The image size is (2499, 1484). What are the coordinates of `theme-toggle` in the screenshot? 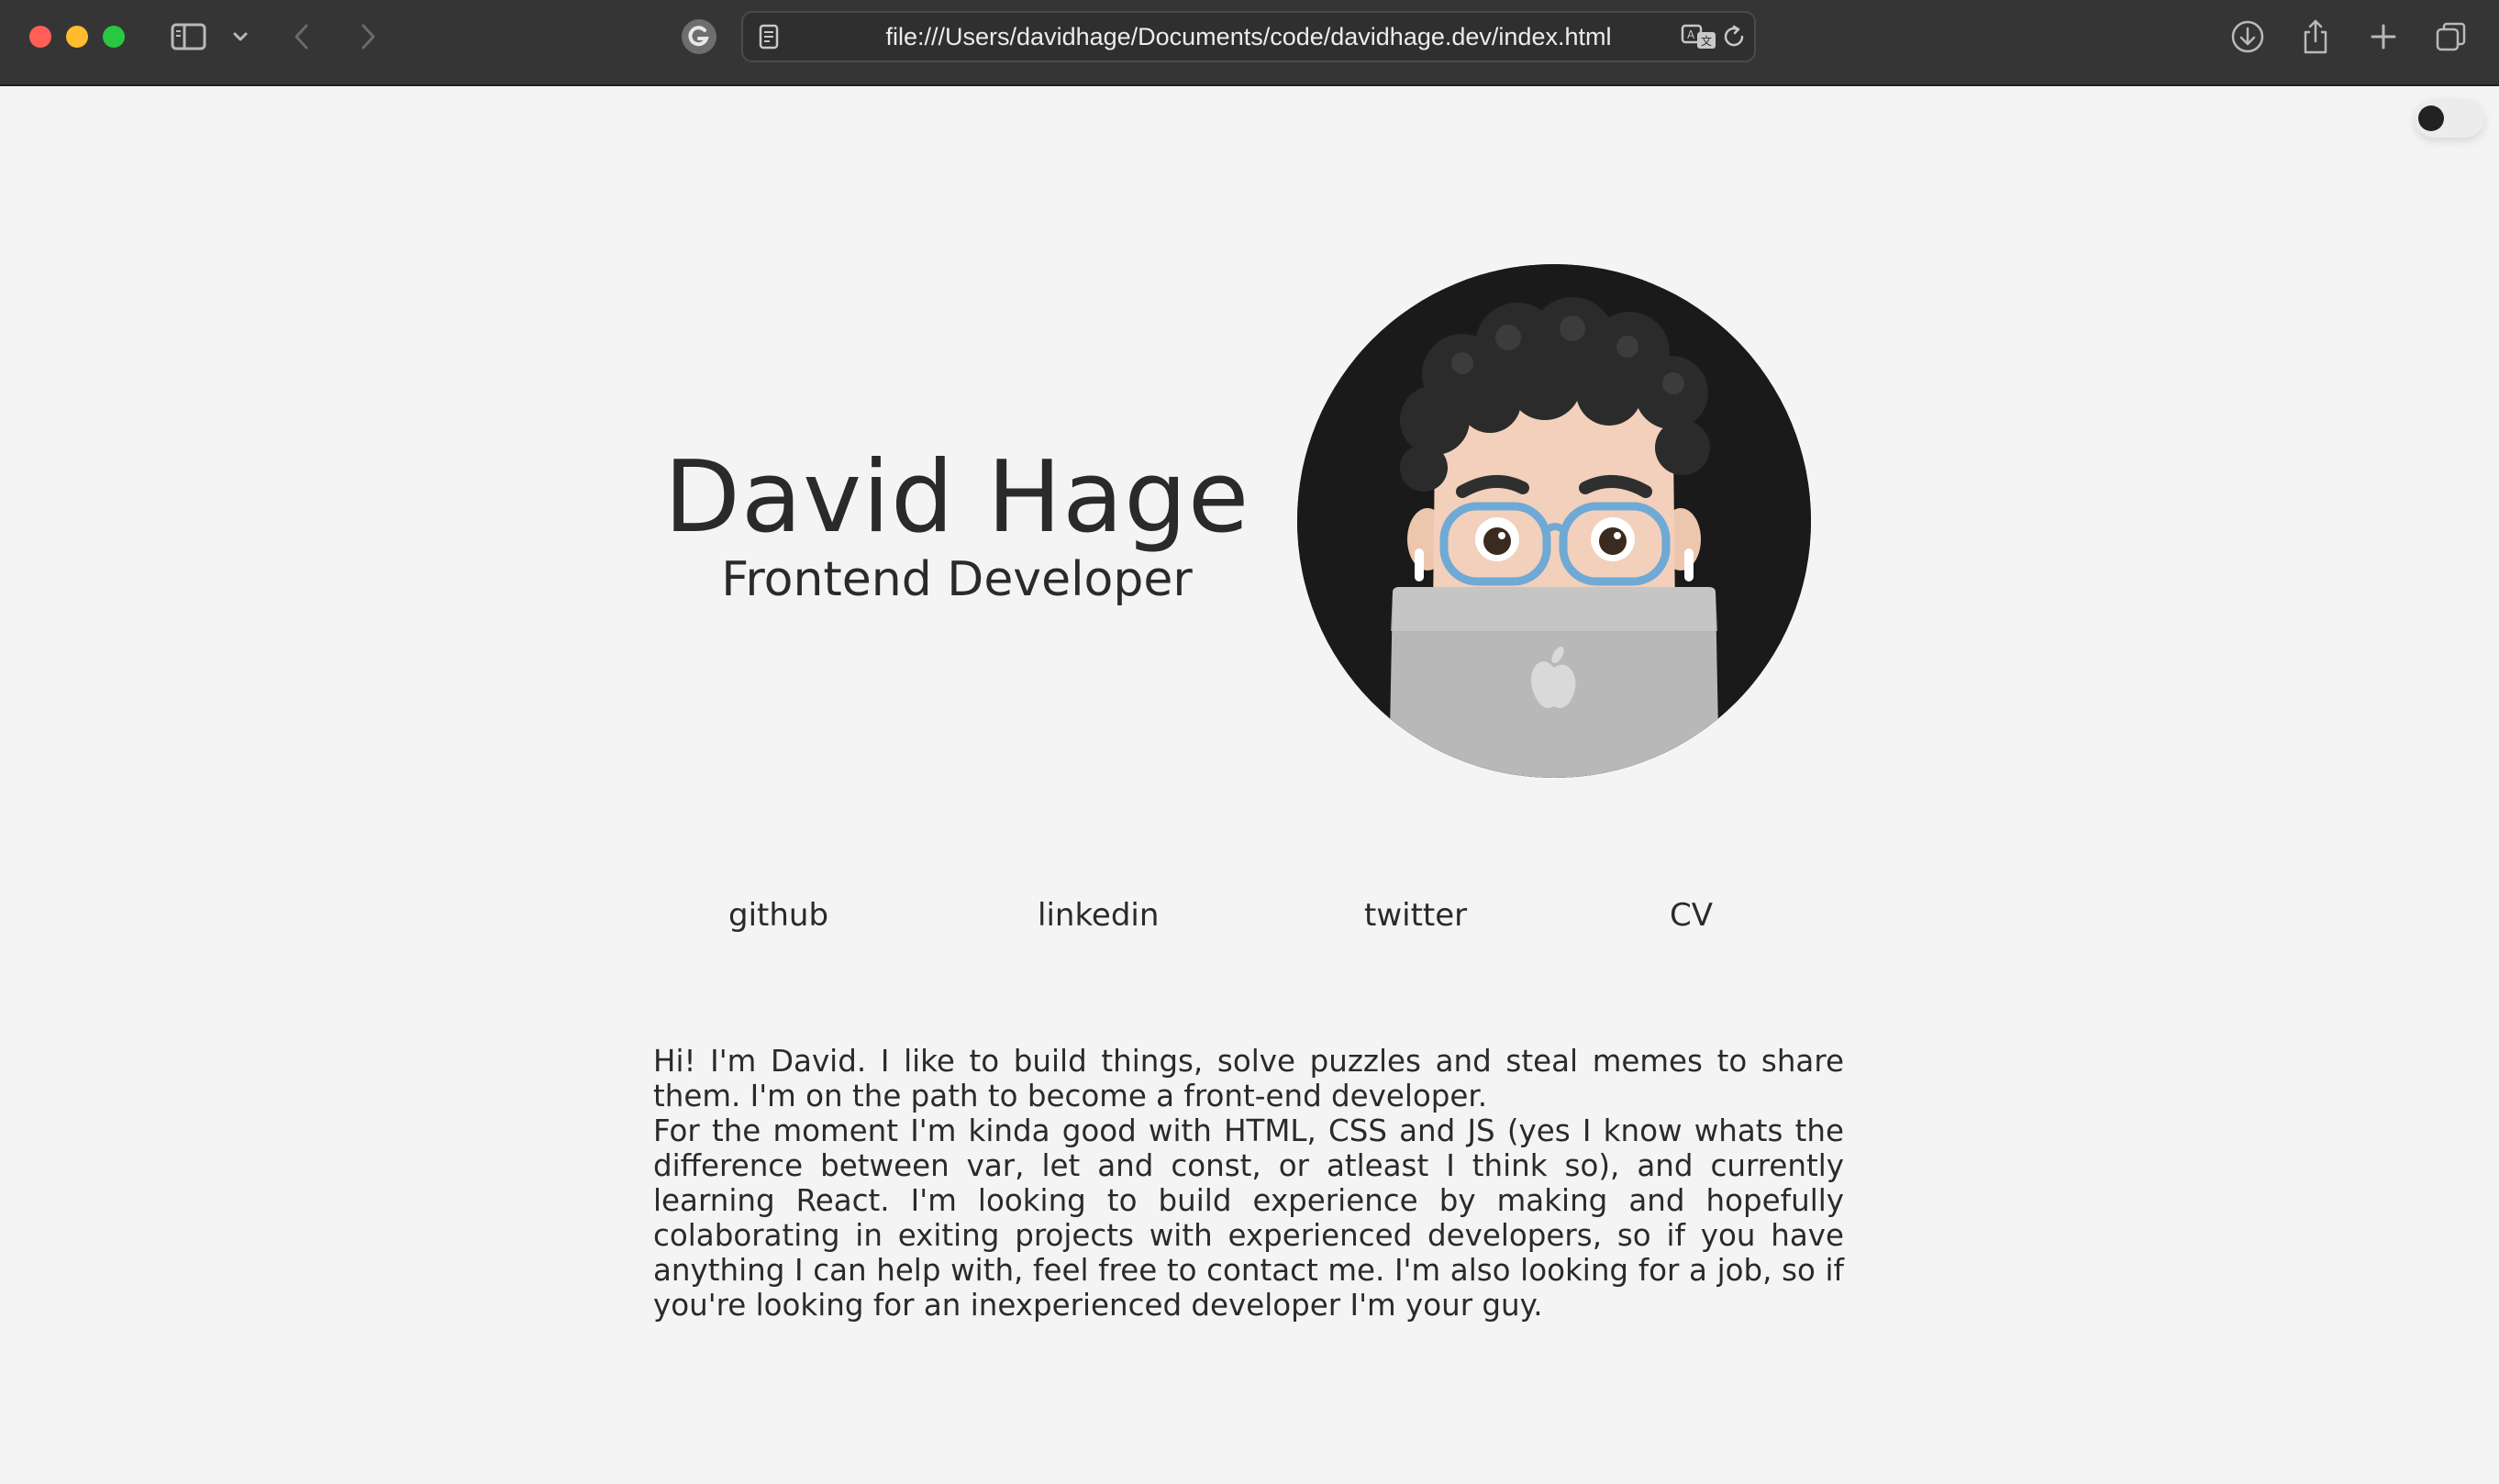 It's located at (2449, 118).